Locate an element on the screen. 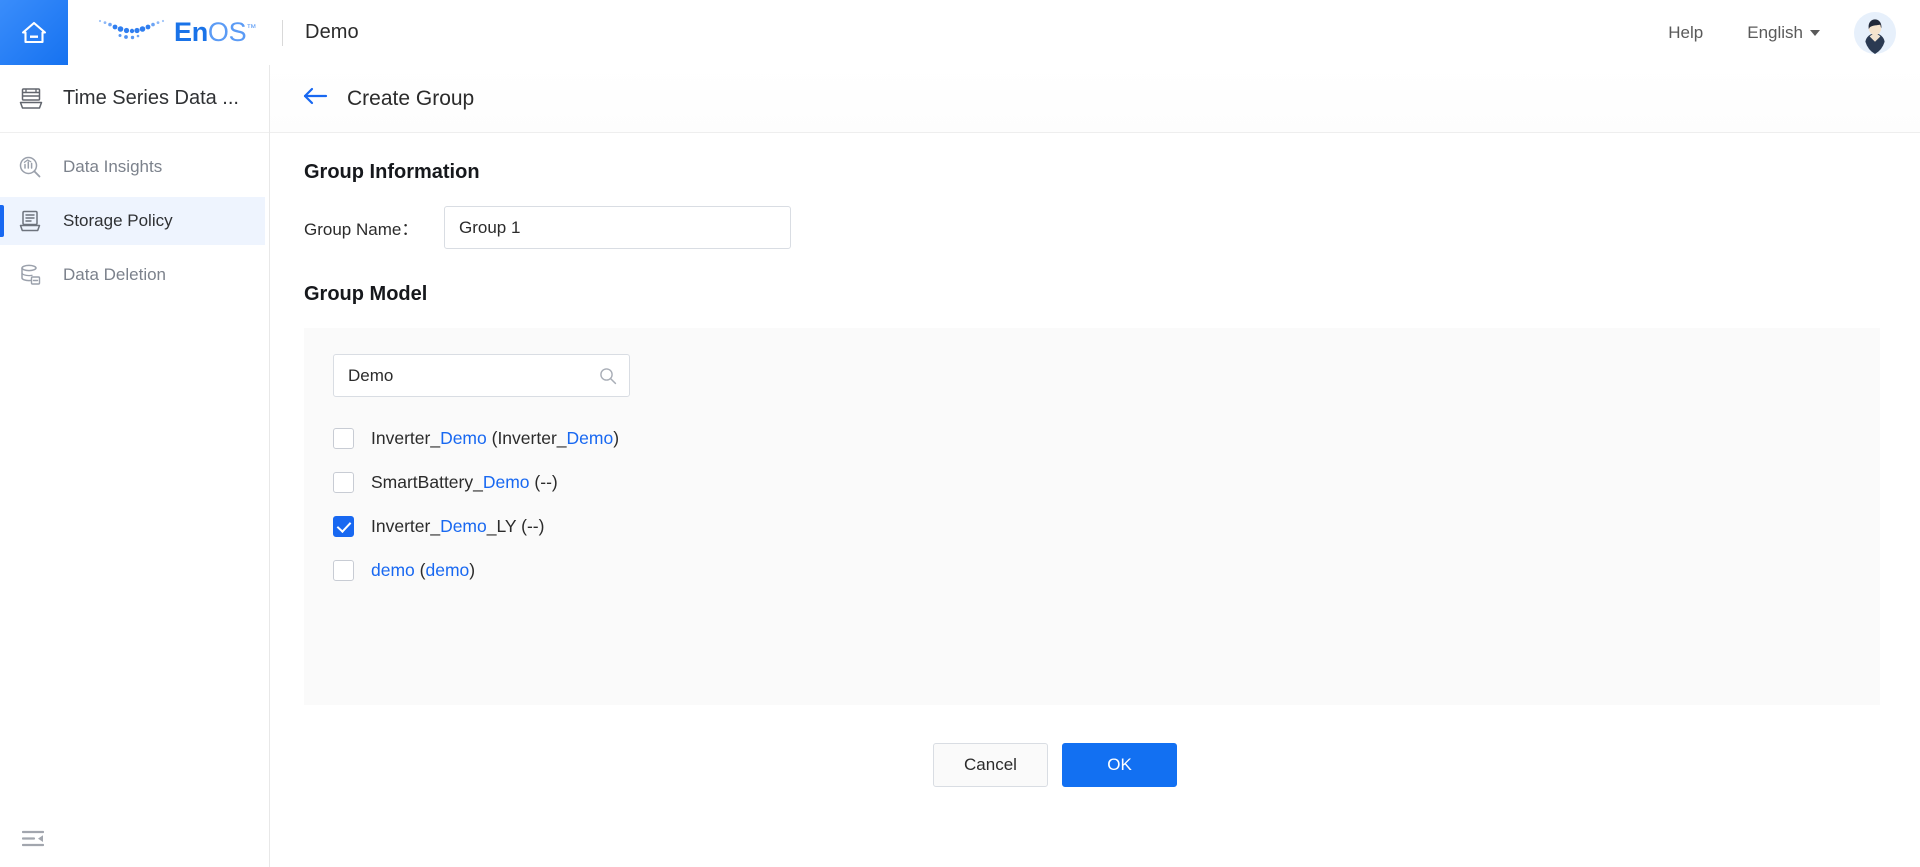 The height and width of the screenshot is (867, 1920). back-arrow-icon is located at coordinates (315, 98).